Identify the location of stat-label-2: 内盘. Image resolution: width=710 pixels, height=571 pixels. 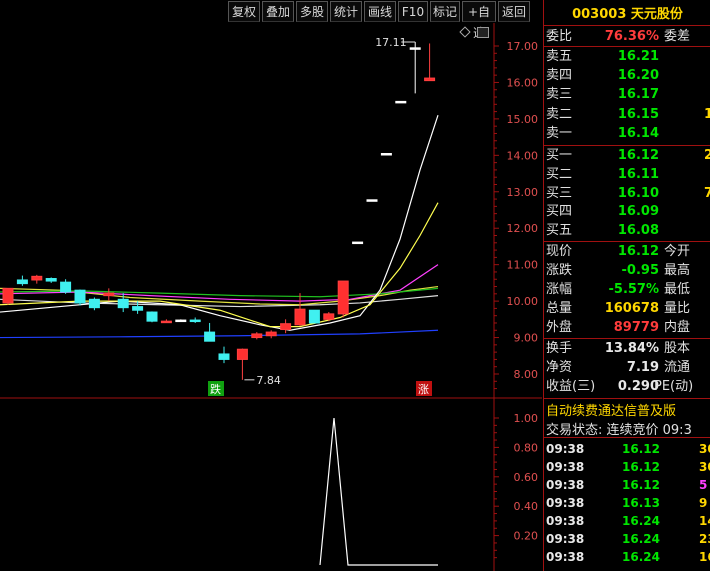
(677, 327).